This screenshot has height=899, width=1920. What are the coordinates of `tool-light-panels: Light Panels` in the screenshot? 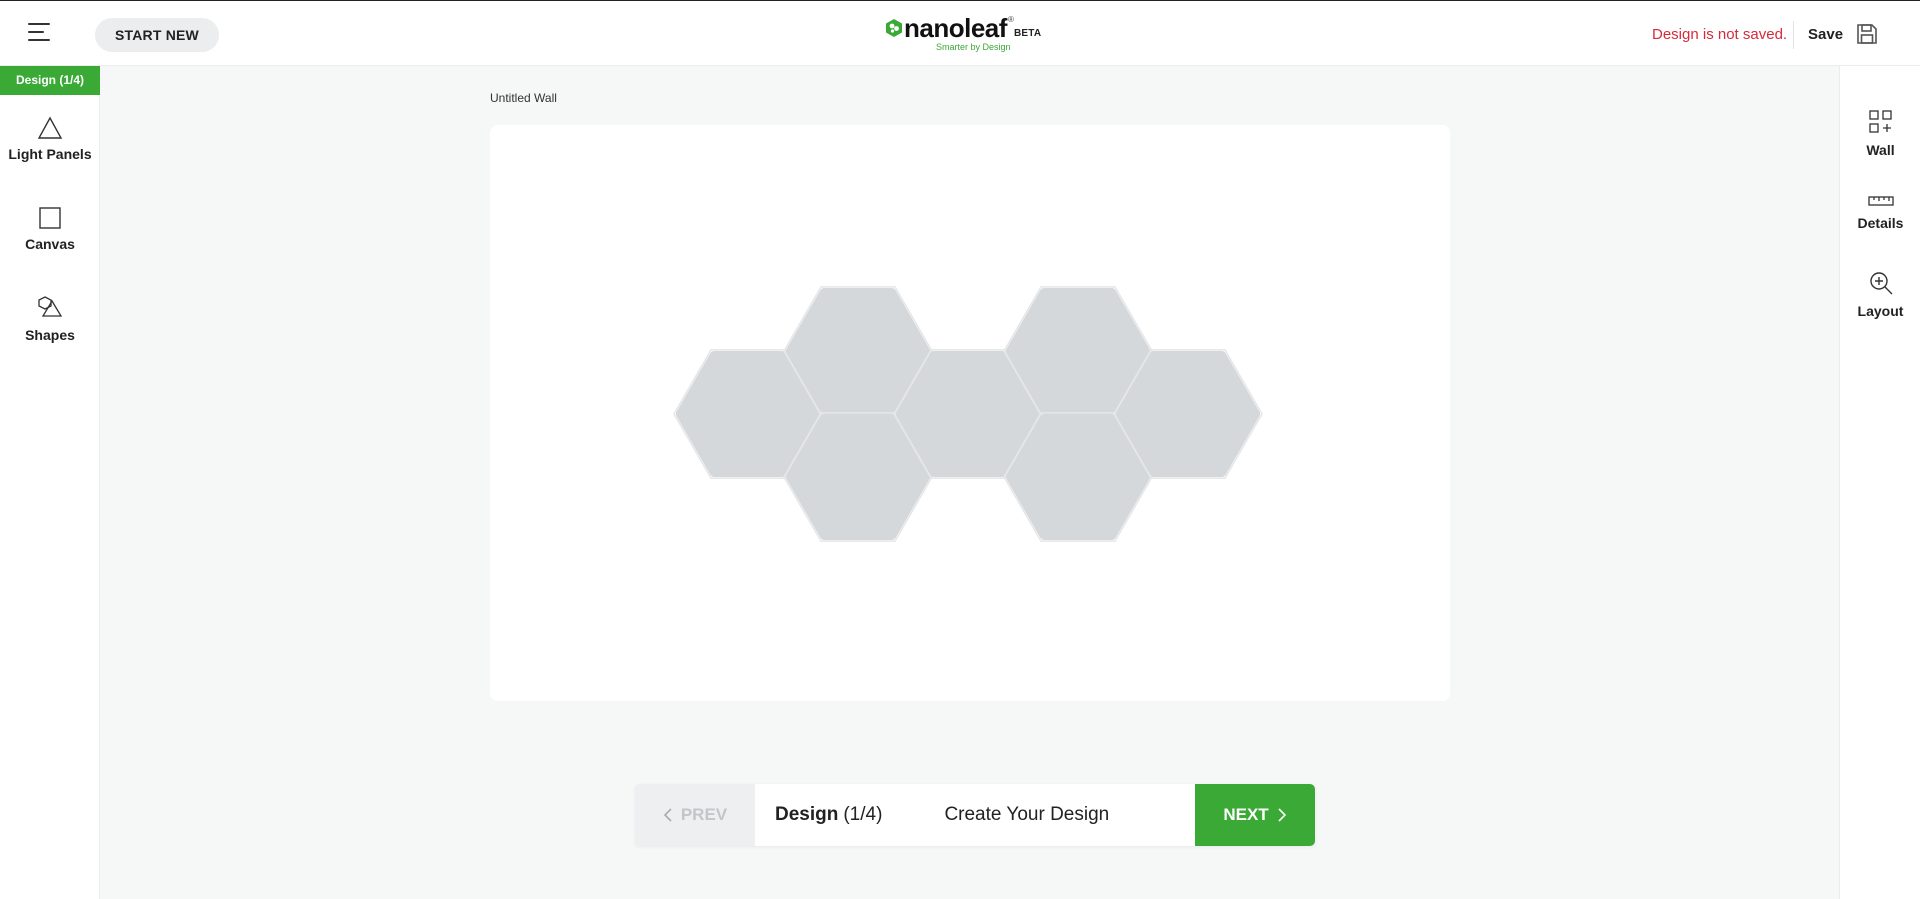 It's located at (50, 139).